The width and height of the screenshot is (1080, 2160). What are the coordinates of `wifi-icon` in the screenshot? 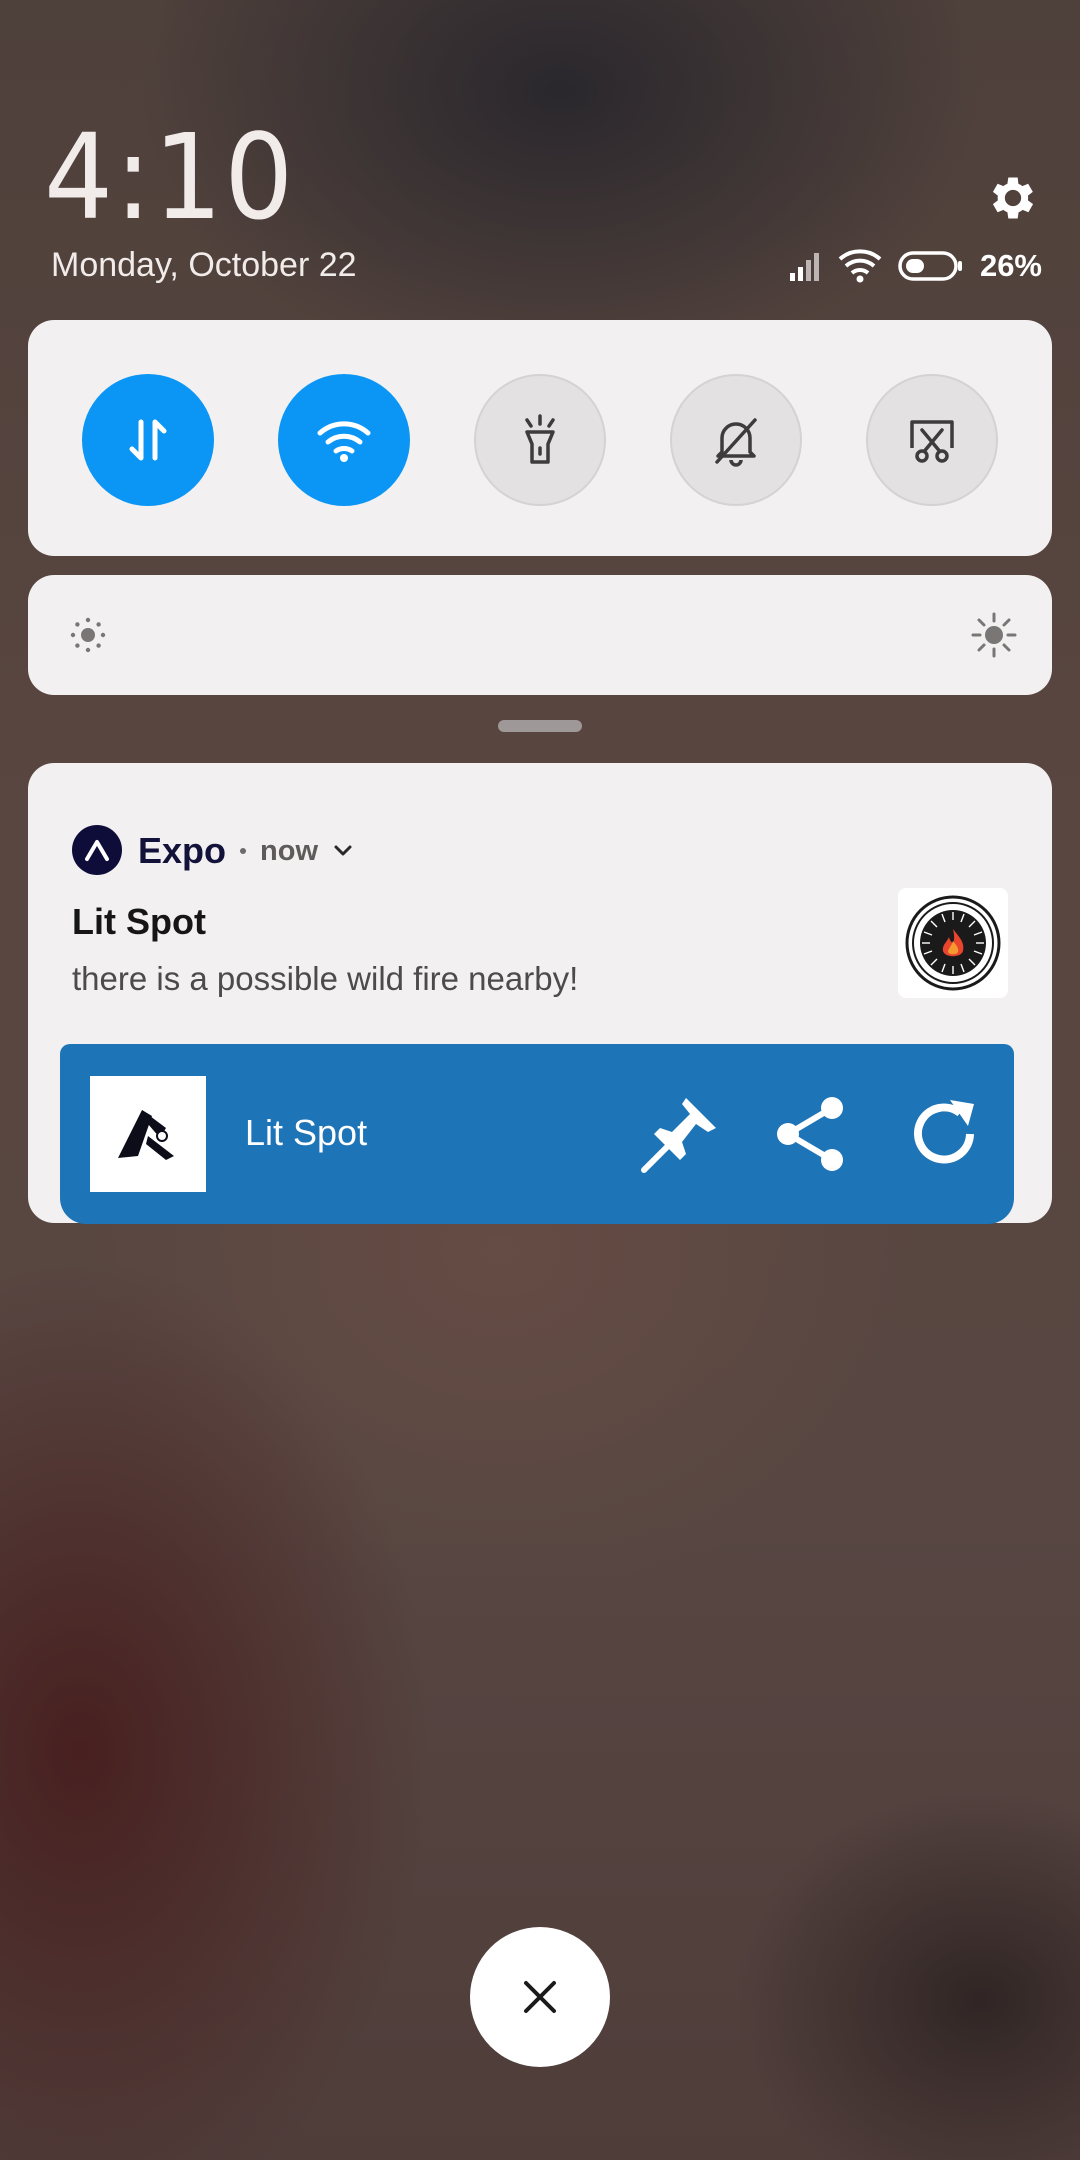 It's located at (344, 441).